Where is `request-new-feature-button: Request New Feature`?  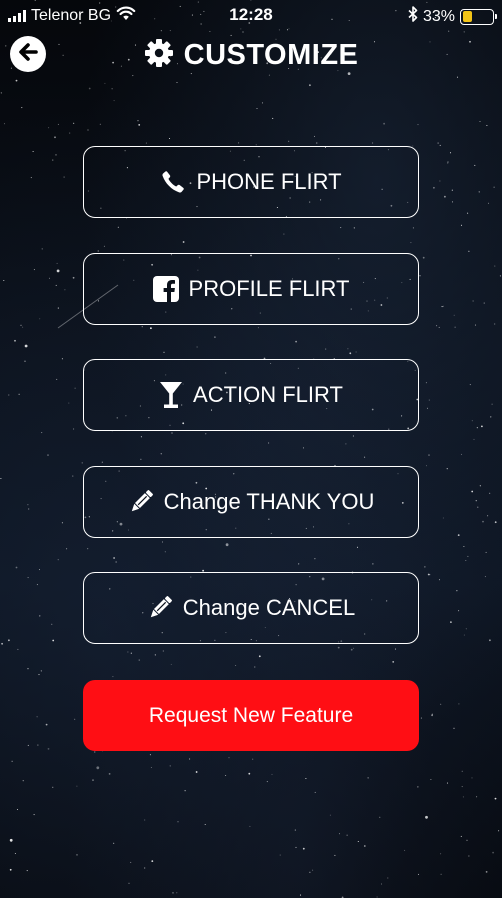
request-new-feature-button: Request New Feature is located at coordinates (251, 715).